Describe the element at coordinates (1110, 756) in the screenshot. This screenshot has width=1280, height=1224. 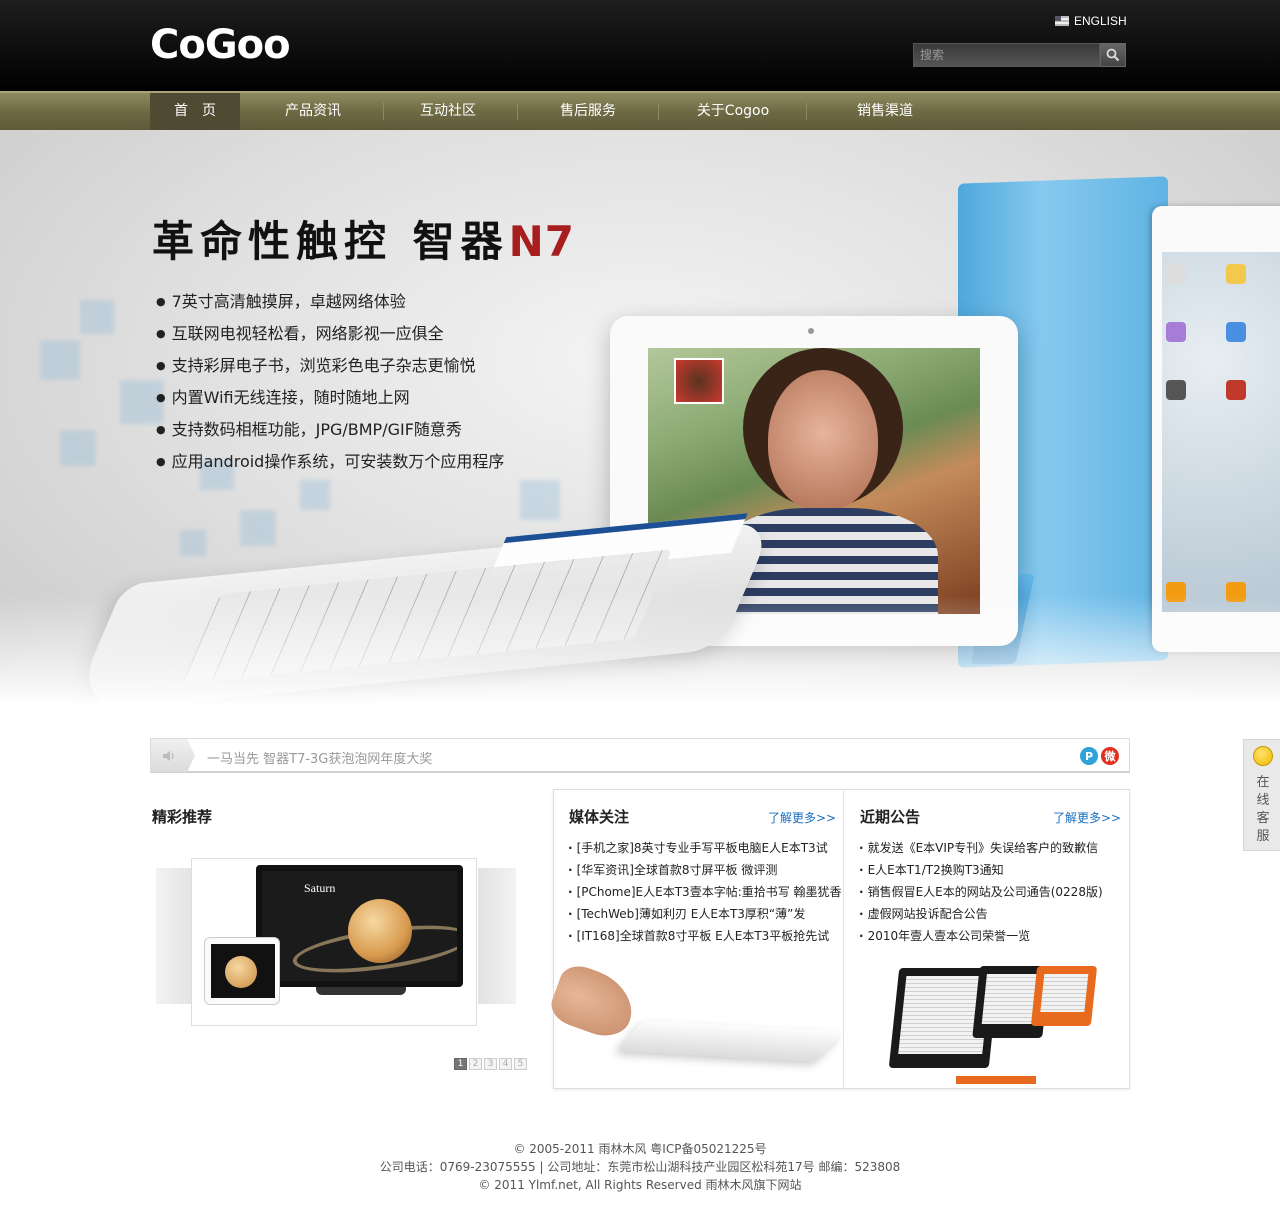
I see `weibo-icon: 微` at that location.